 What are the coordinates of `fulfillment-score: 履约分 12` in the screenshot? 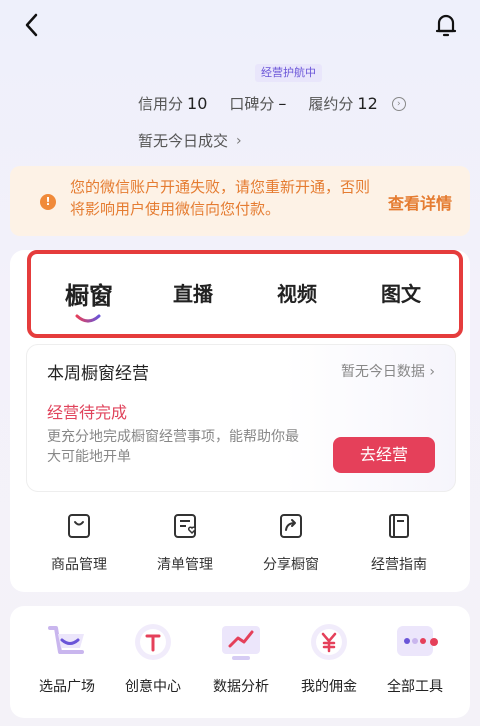 It's located at (342, 103).